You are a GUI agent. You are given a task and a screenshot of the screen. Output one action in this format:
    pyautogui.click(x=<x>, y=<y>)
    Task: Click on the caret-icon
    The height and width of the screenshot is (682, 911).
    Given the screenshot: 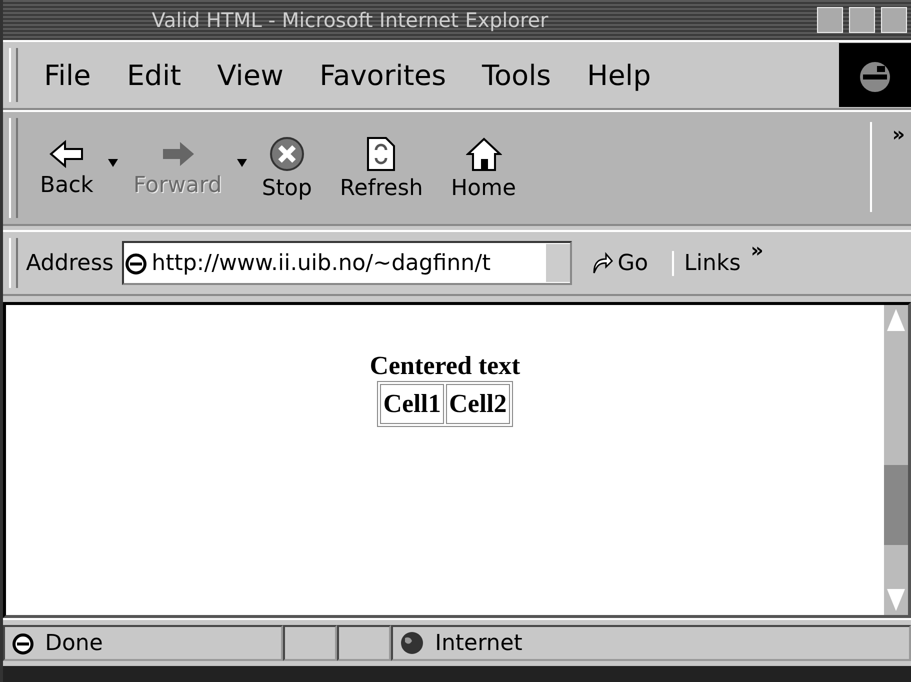 What is the action you would take?
    pyautogui.click(x=113, y=163)
    